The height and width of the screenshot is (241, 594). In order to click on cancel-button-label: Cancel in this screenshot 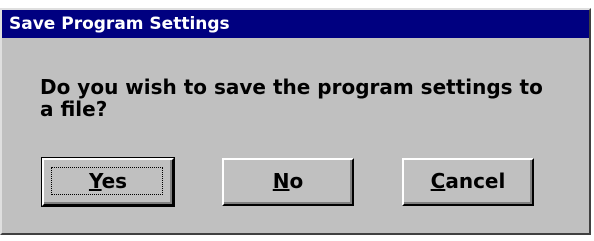, I will do `click(468, 181)`.